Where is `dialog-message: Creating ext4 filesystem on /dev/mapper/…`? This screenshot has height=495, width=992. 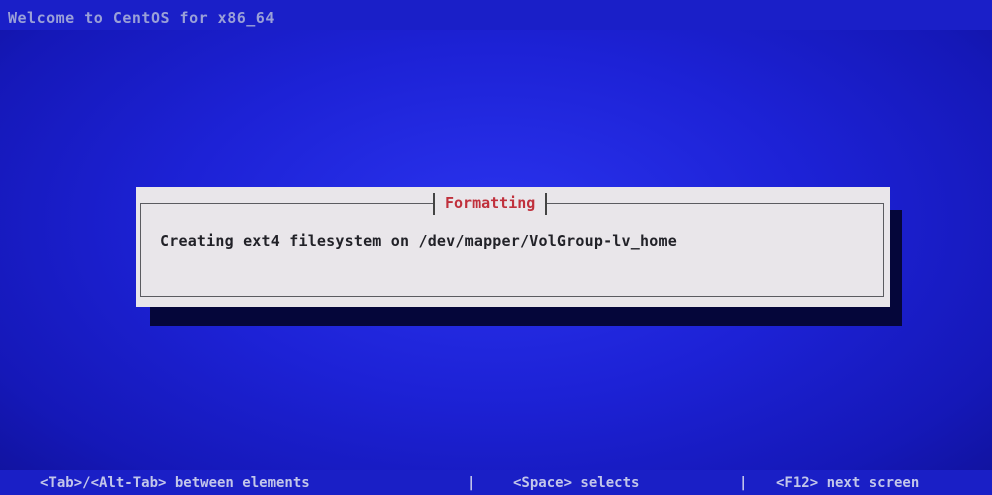 dialog-message: Creating ext4 filesystem on /dev/mapper/… is located at coordinates (418, 241).